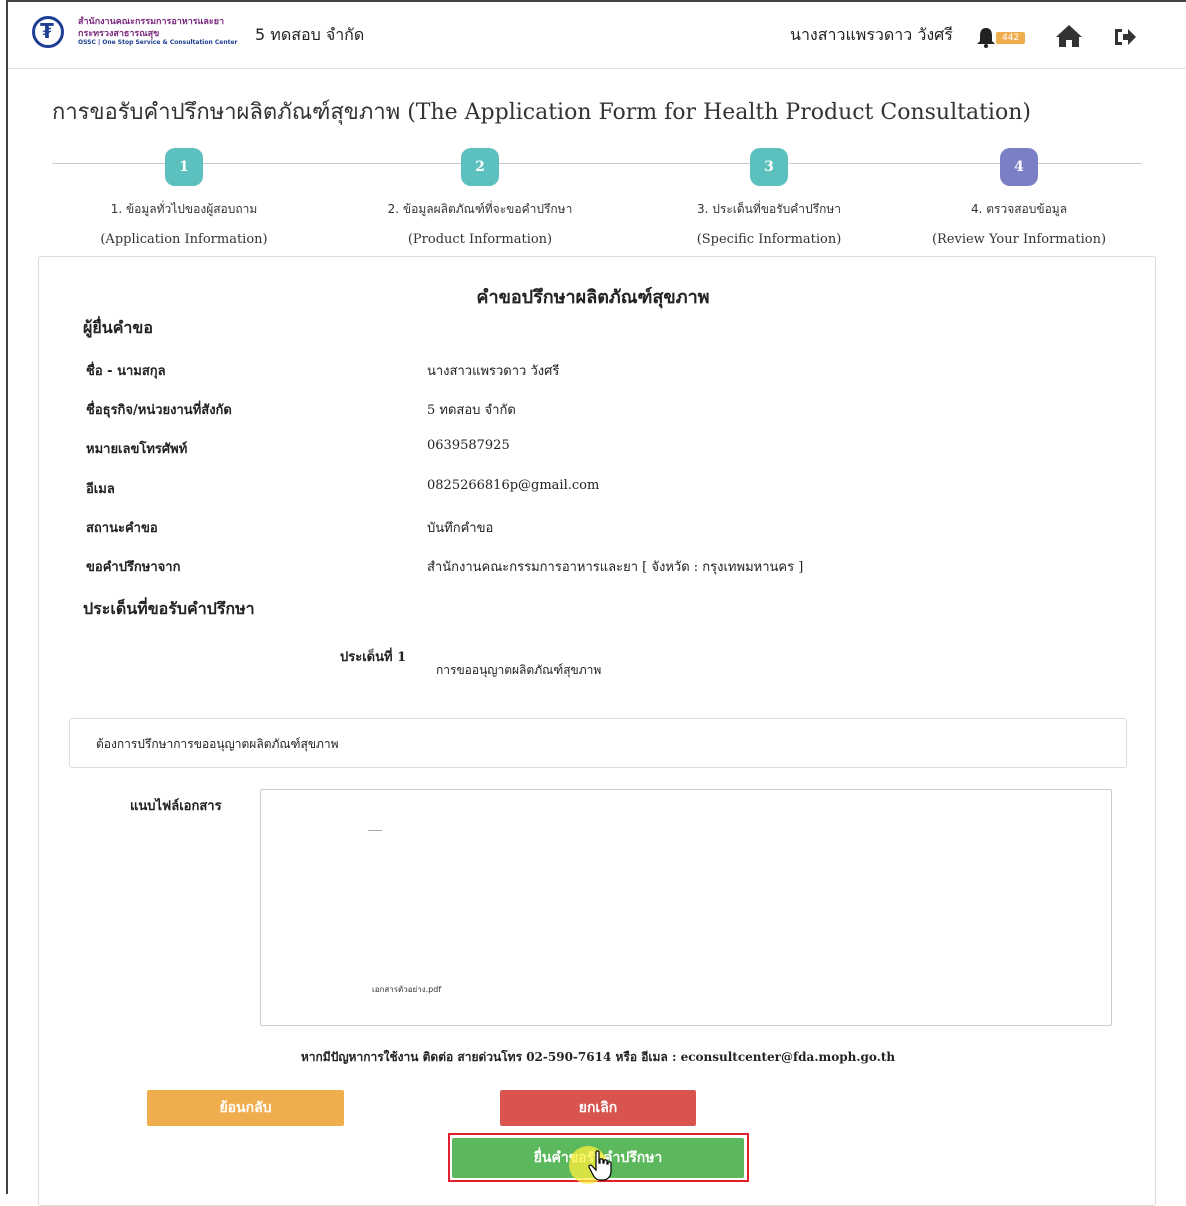  What do you see at coordinates (184, 209) in the screenshot?
I see `step-label-th: 1. ข้อมูลทั่วไปของผู้สอบถาม` at bounding box center [184, 209].